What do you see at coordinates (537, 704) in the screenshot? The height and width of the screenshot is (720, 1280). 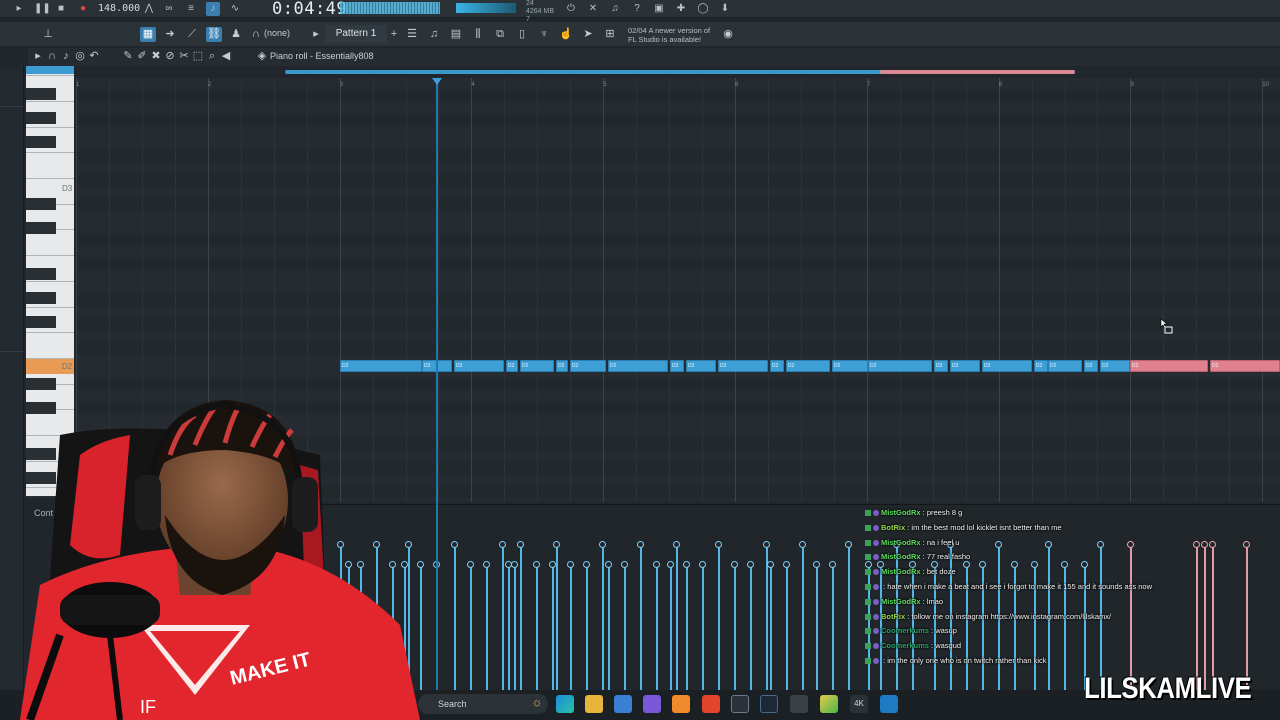 I see `widget-icon: ☼` at bounding box center [537, 704].